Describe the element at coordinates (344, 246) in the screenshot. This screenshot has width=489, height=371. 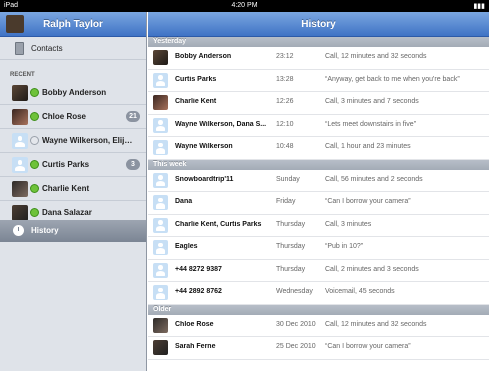
I see `history-detail: “Pub in 10?”` at that location.